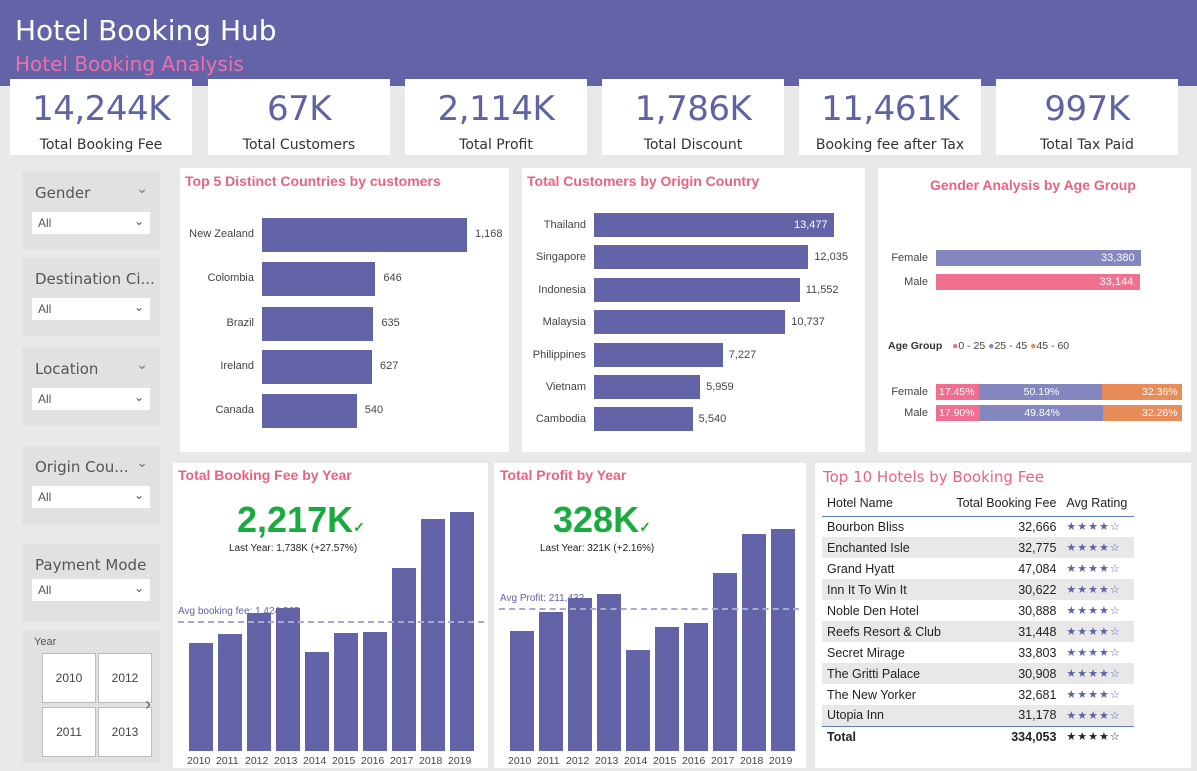 The width and height of the screenshot is (1197, 771). Describe the element at coordinates (234, 410) in the screenshot. I see `category-label: Canada` at that location.